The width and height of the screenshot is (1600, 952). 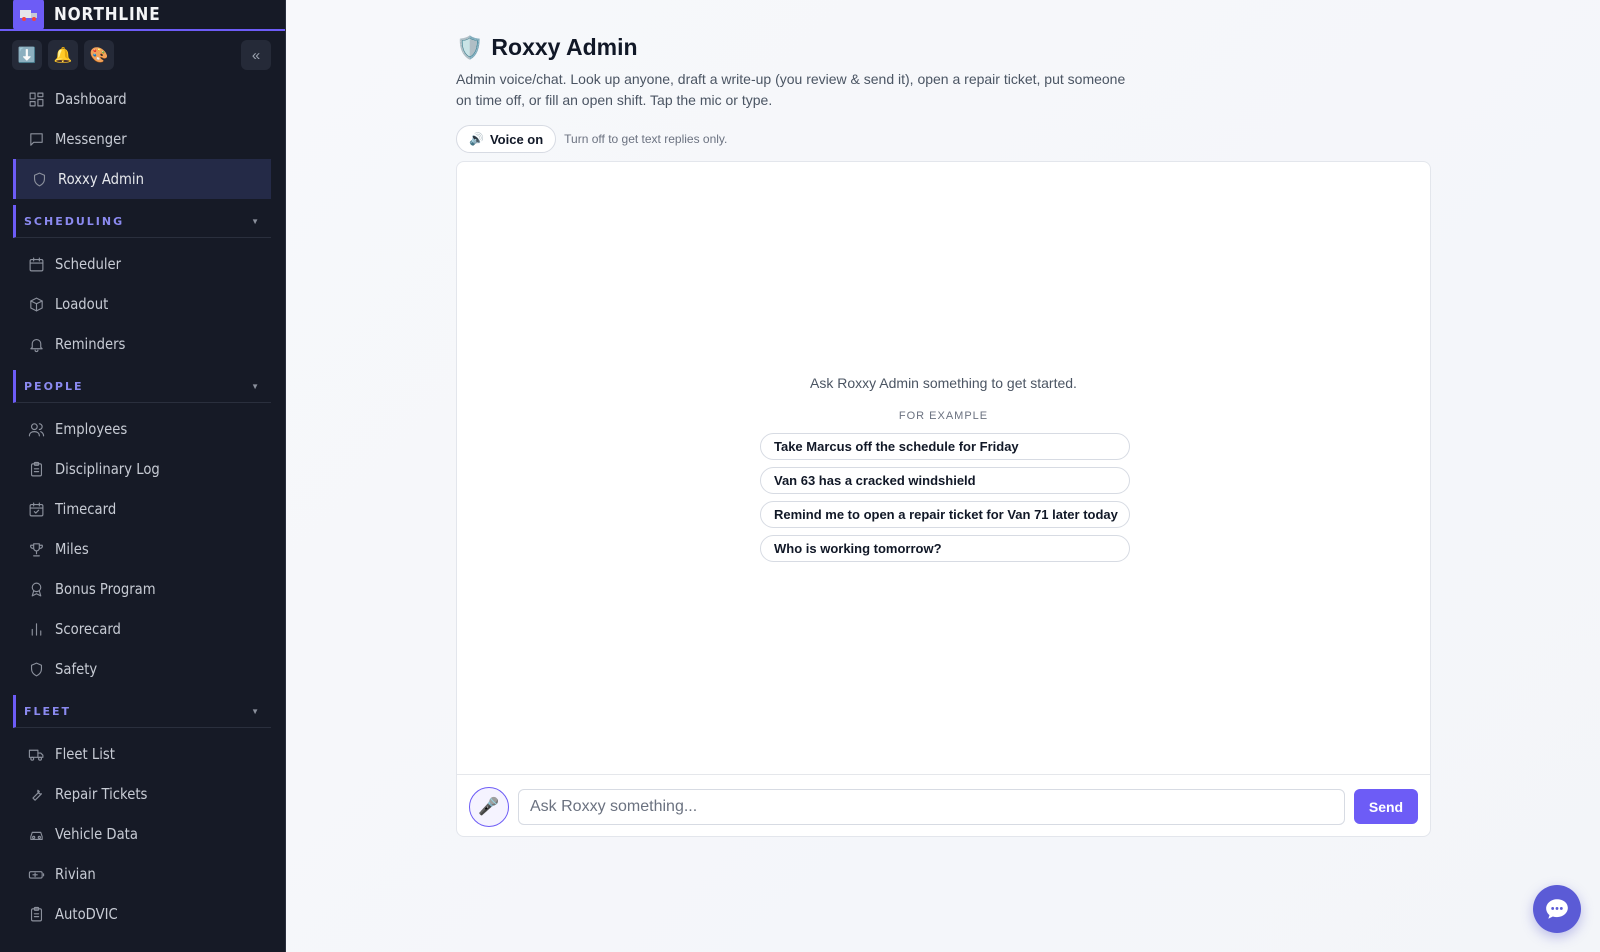 I want to click on sidebar-item-label: Reminders, so click(x=90, y=344).